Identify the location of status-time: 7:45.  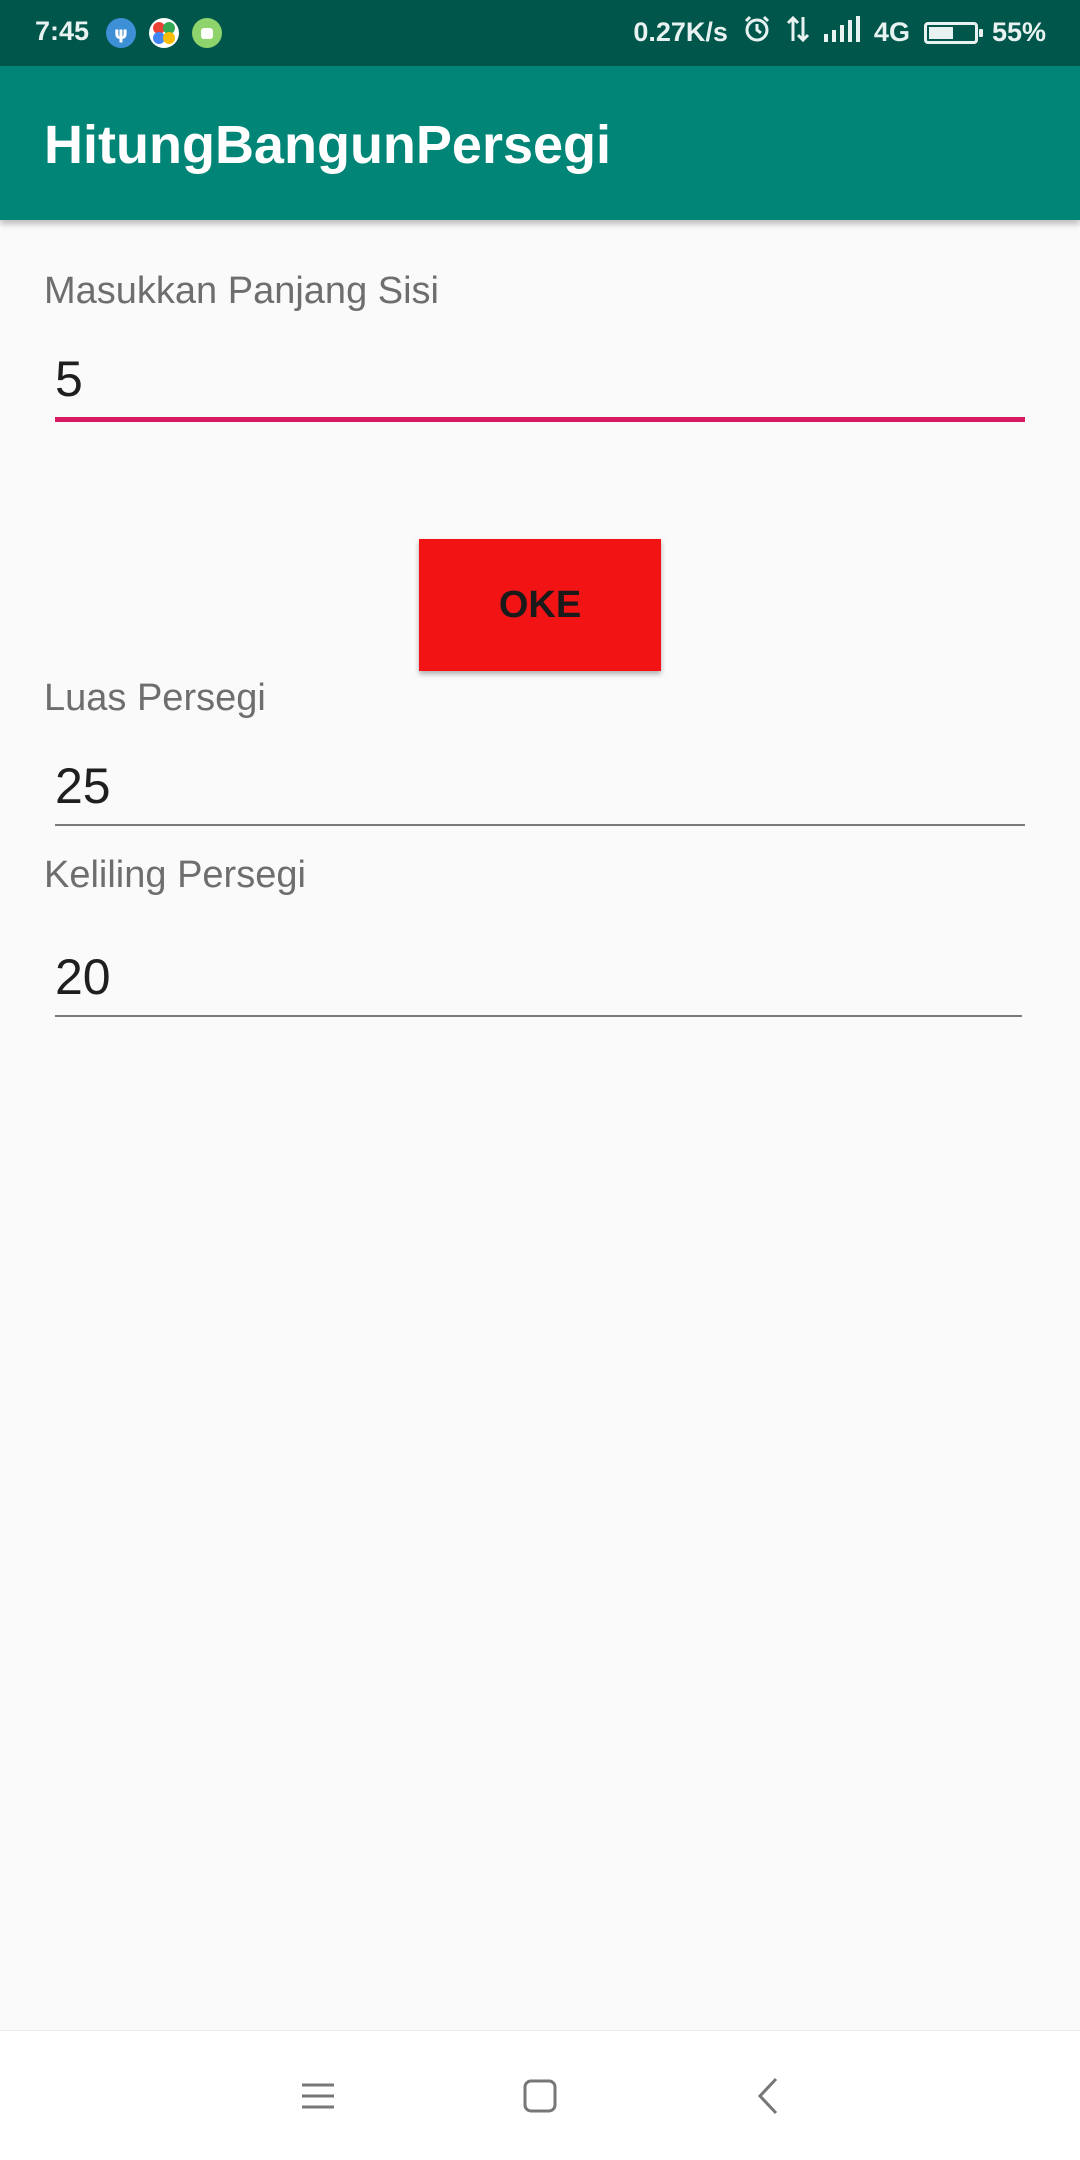
(62, 31).